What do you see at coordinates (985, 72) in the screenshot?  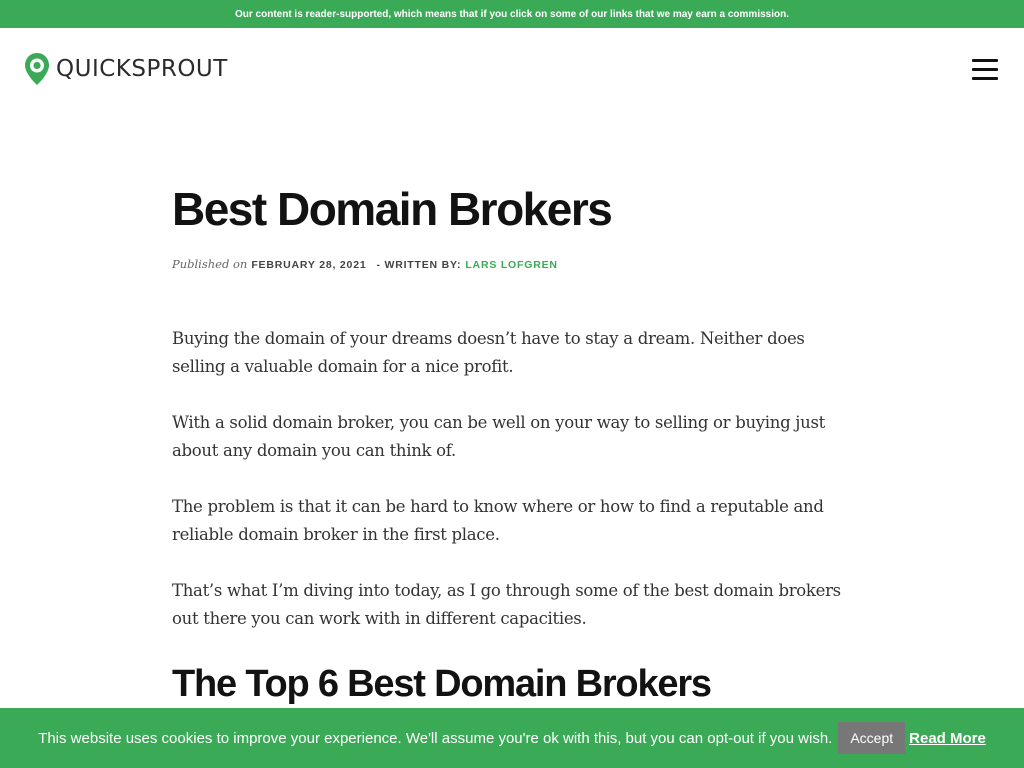 I see `hamburger-menu-icon` at bounding box center [985, 72].